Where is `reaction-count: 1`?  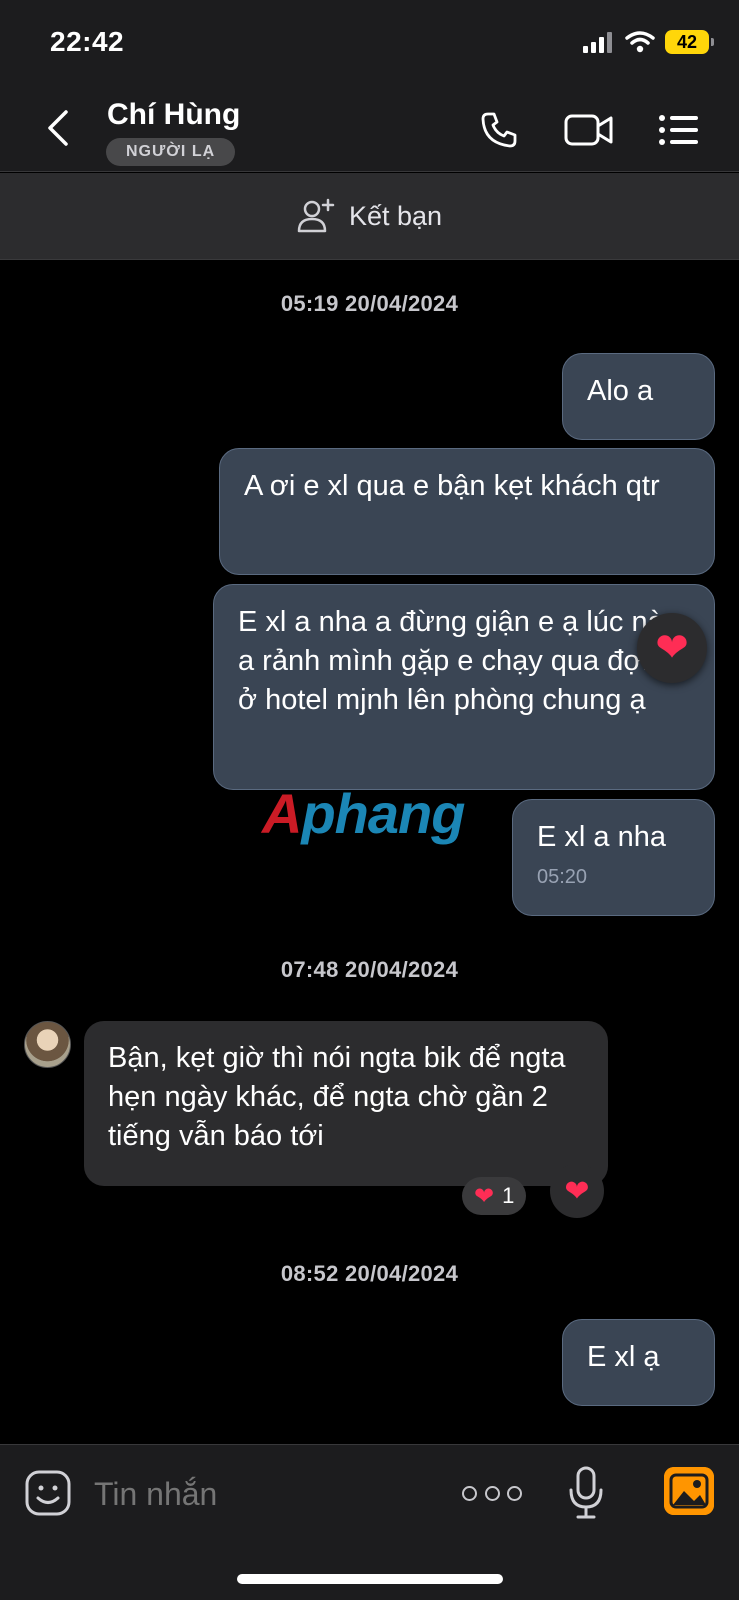
reaction-count: 1 is located at coordinates (508, 1195).